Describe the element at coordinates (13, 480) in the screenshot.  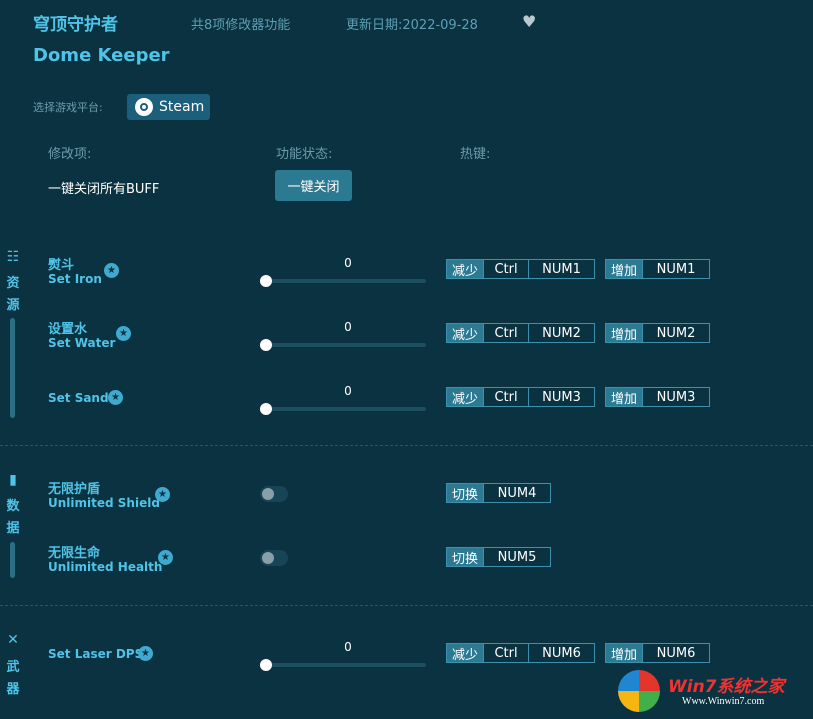
I see `chart-icon: ▮` at that location.